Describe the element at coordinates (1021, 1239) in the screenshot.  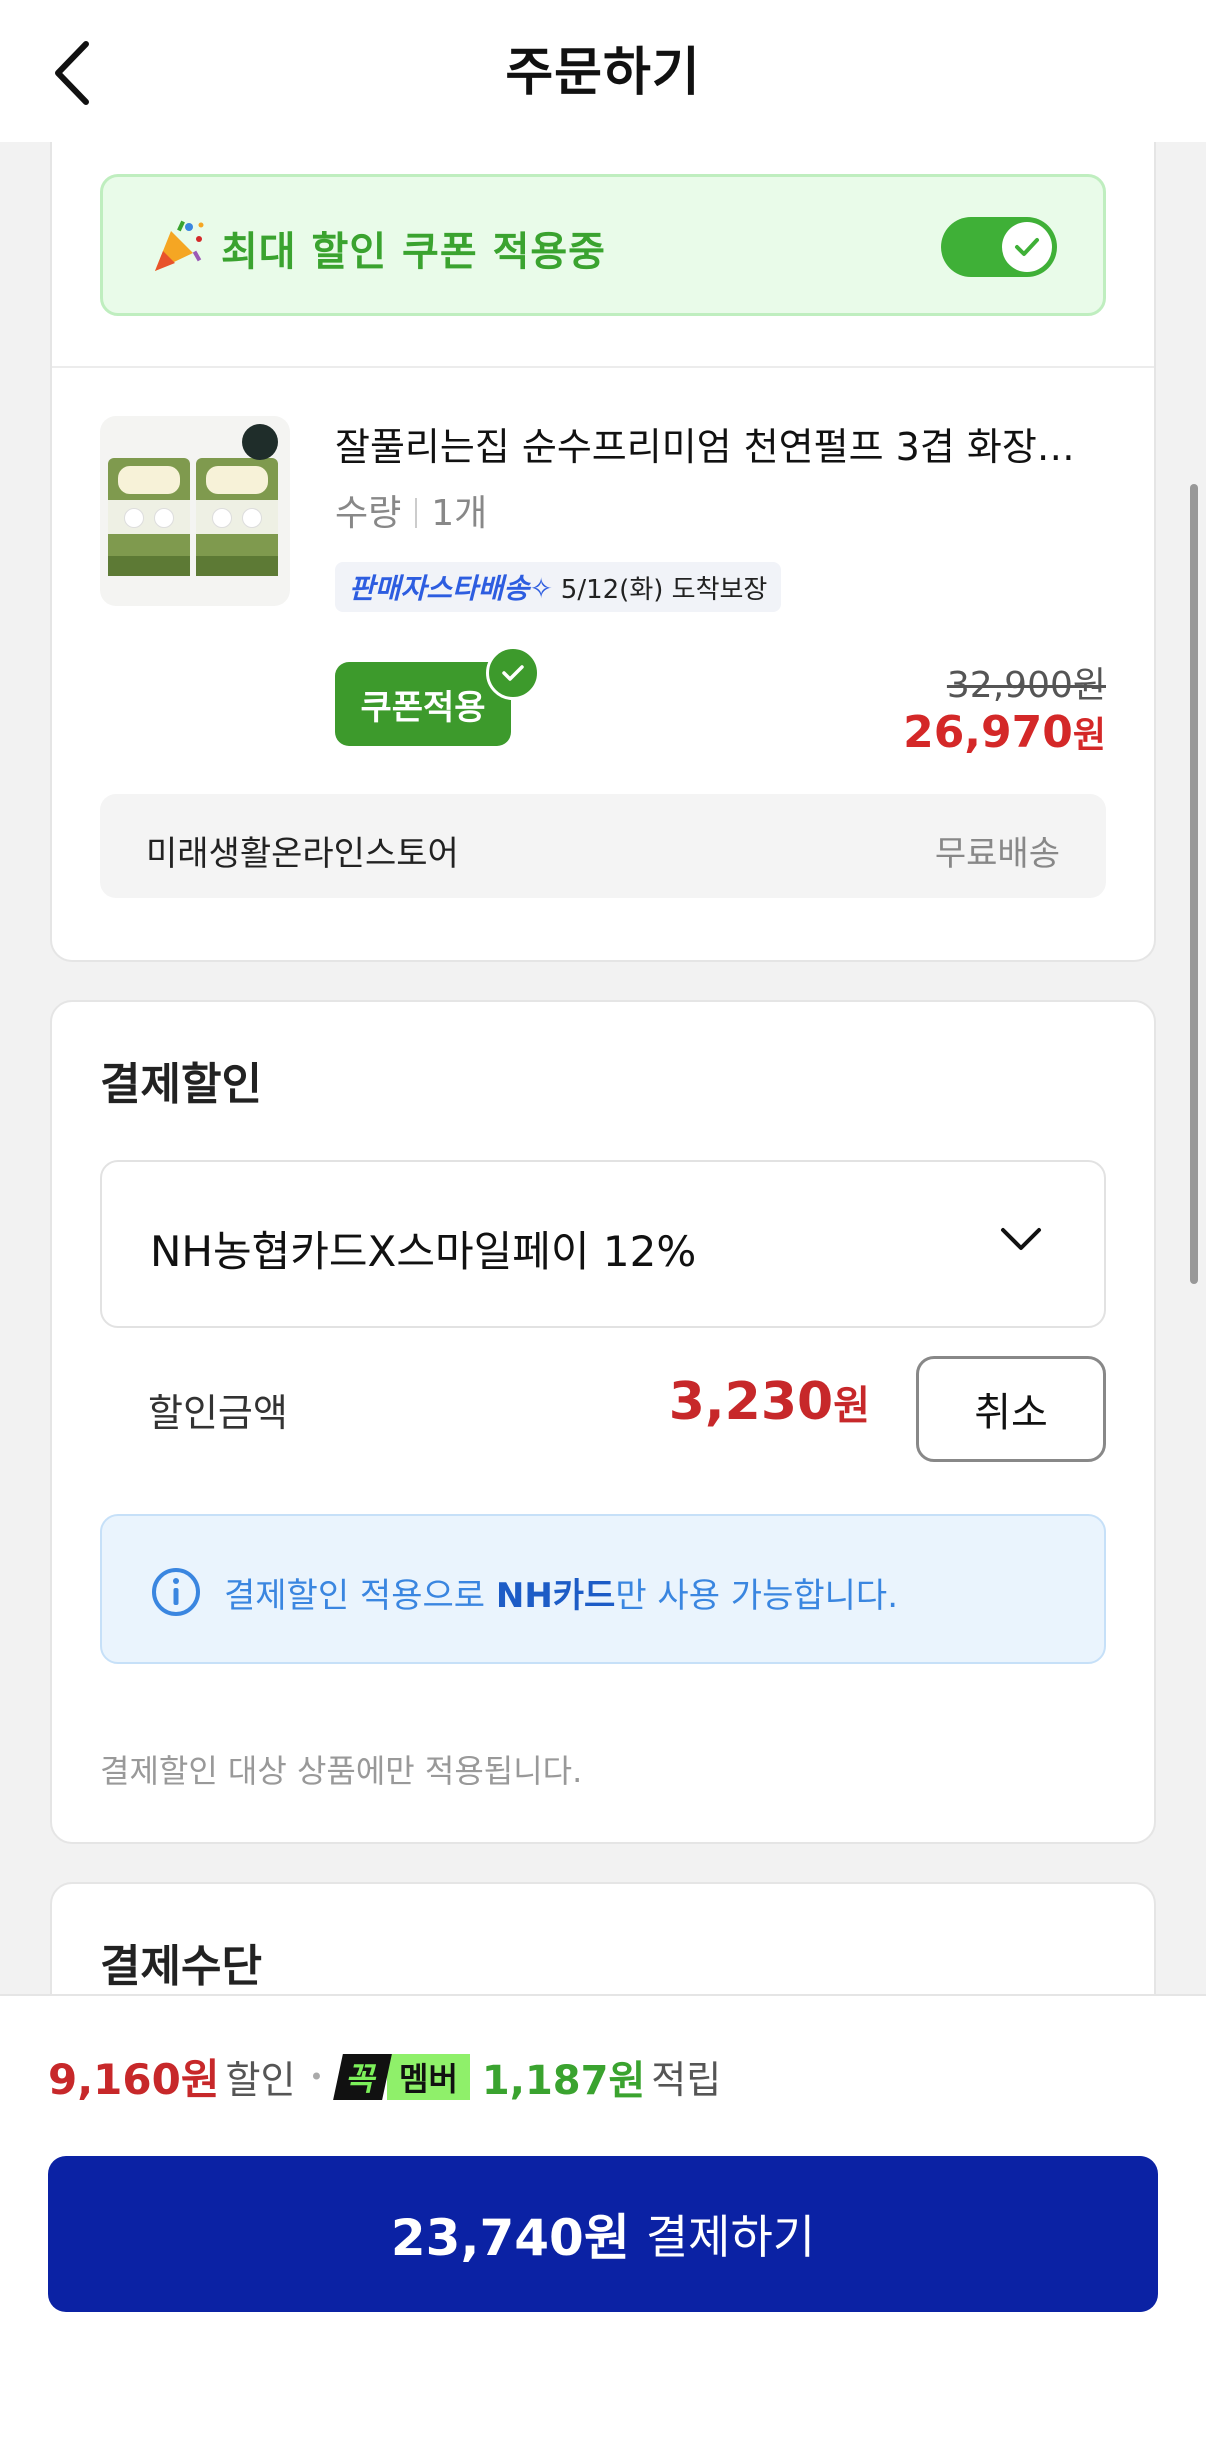
I see `chevron-down-icon` at that location.